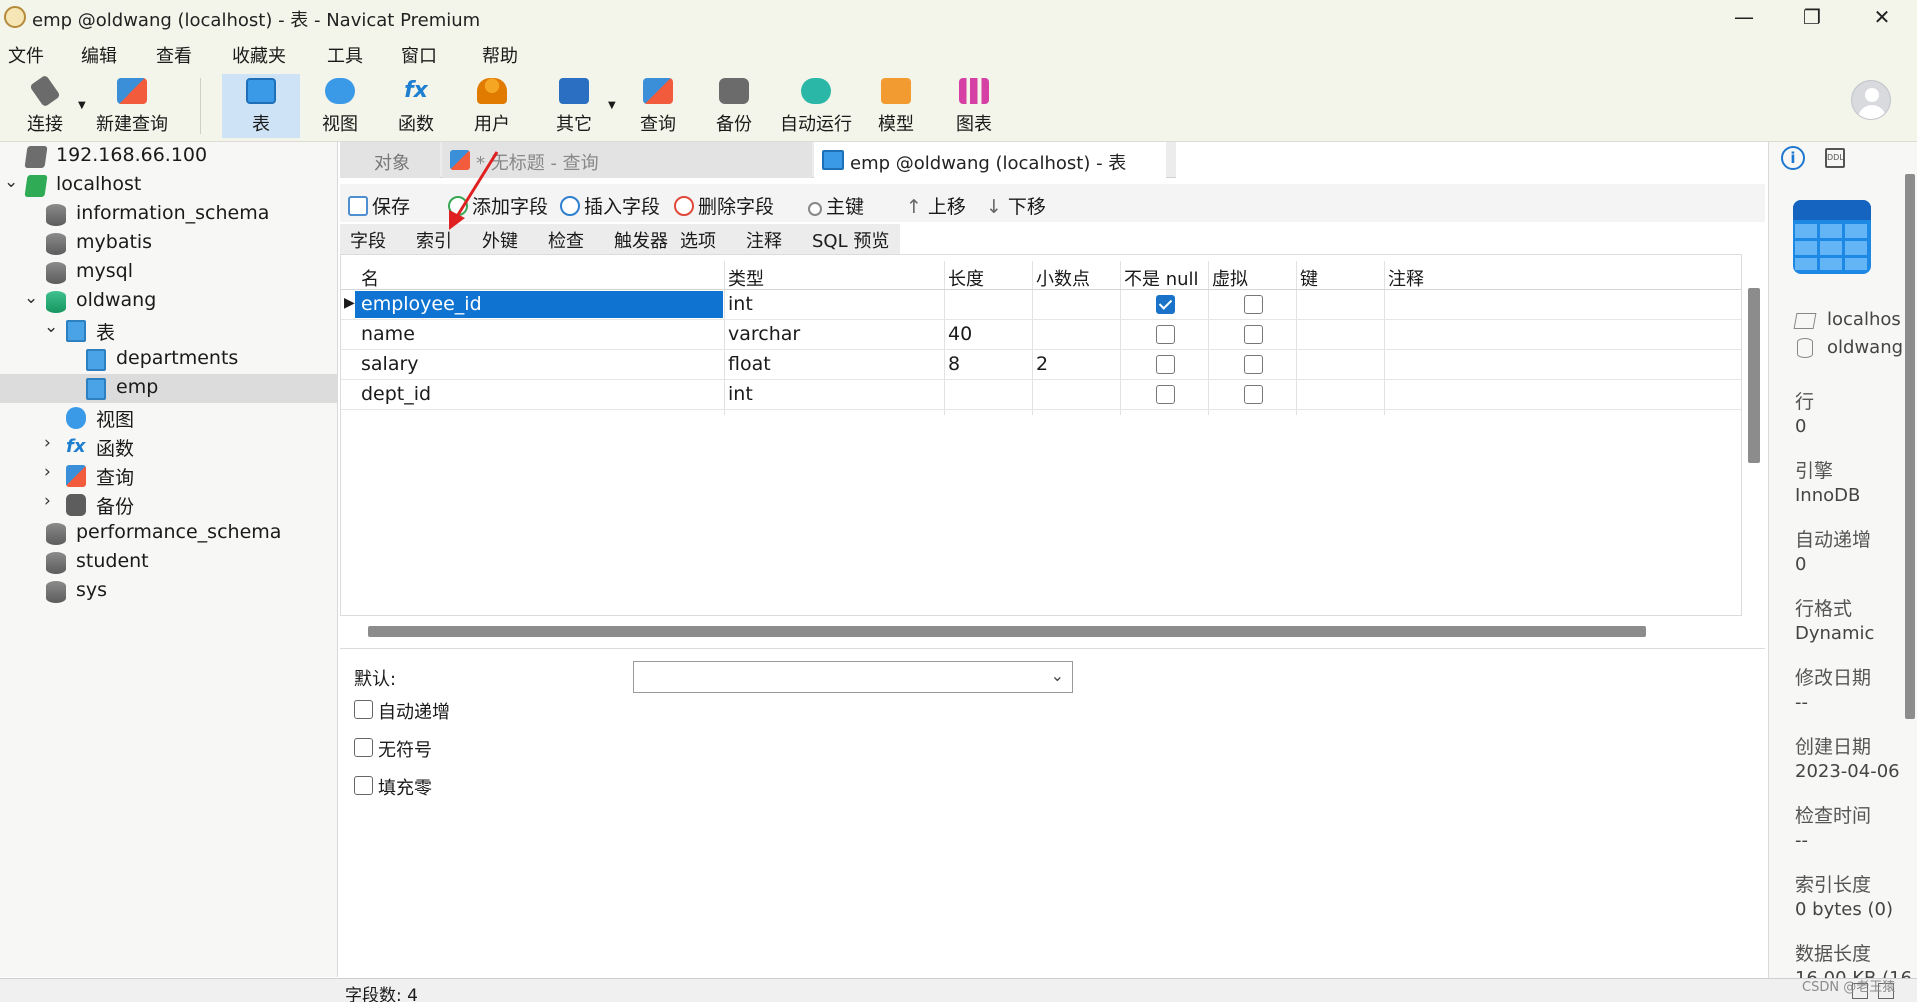 The image size is (1917, 1002). What do you see at coordinates (492, 106) in the screenshot?
I see `user-button: 用户` at bounding box center [492, 106].